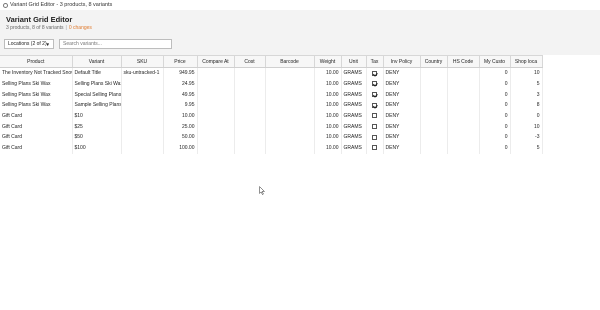 The height and width of the screenshot is (310, 600). Describe the element at coordinates (290, 61) in the screenshot. I see `column-header-barcode: Barcode` at that location.